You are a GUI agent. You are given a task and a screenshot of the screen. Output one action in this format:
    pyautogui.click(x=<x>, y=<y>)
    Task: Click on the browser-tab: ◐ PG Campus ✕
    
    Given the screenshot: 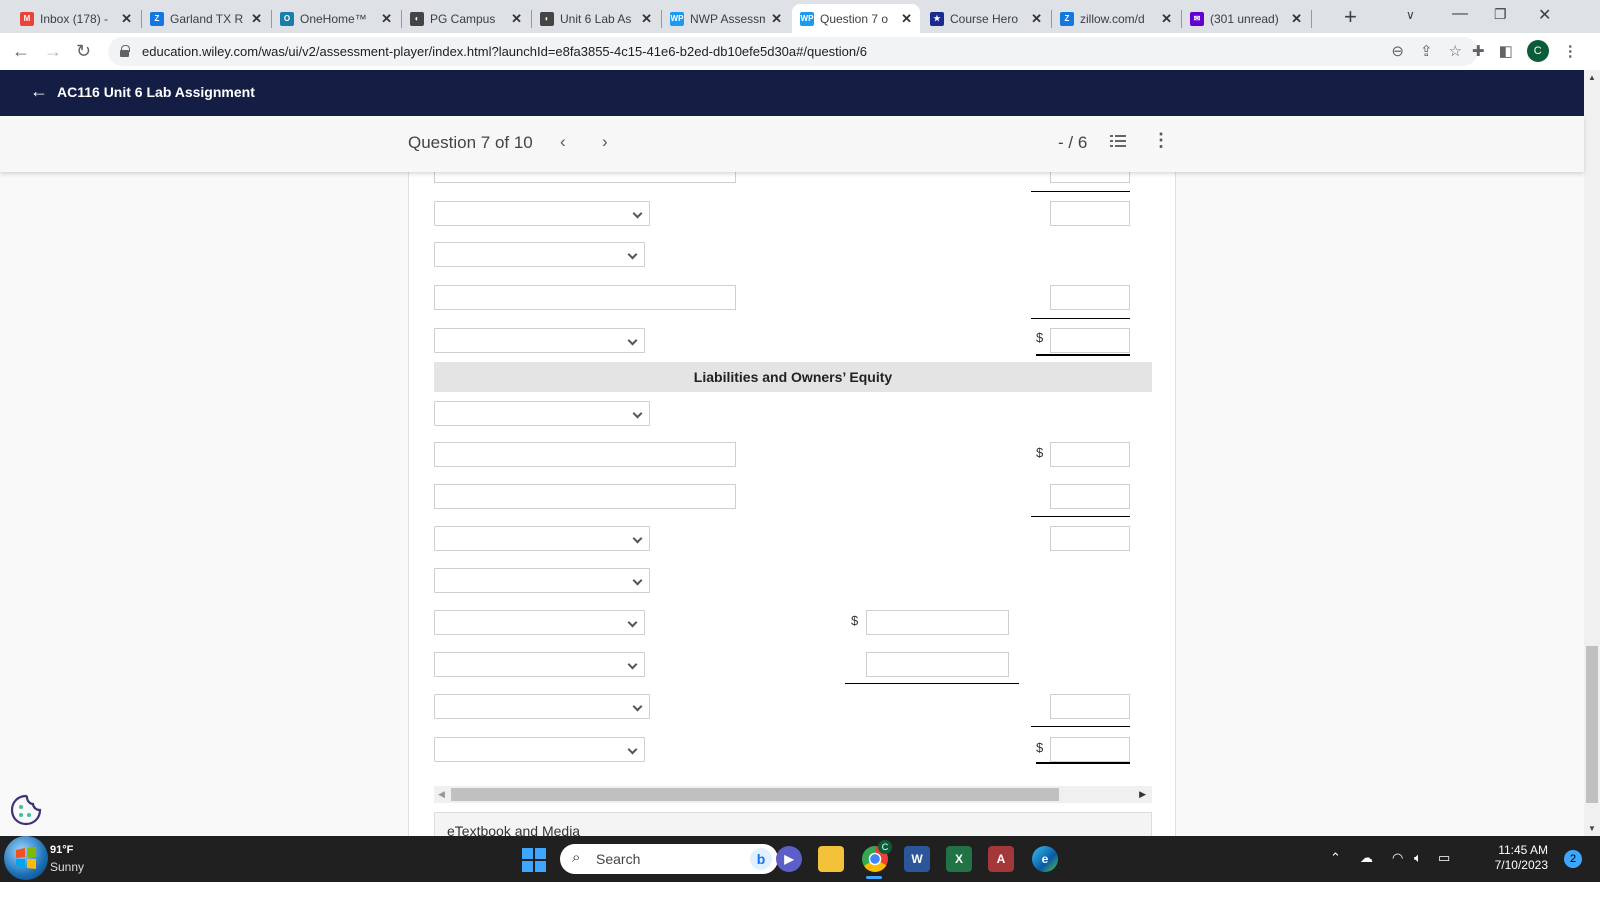 What is the action you would take?
    pyautogui.click(x=466, y=18)
    